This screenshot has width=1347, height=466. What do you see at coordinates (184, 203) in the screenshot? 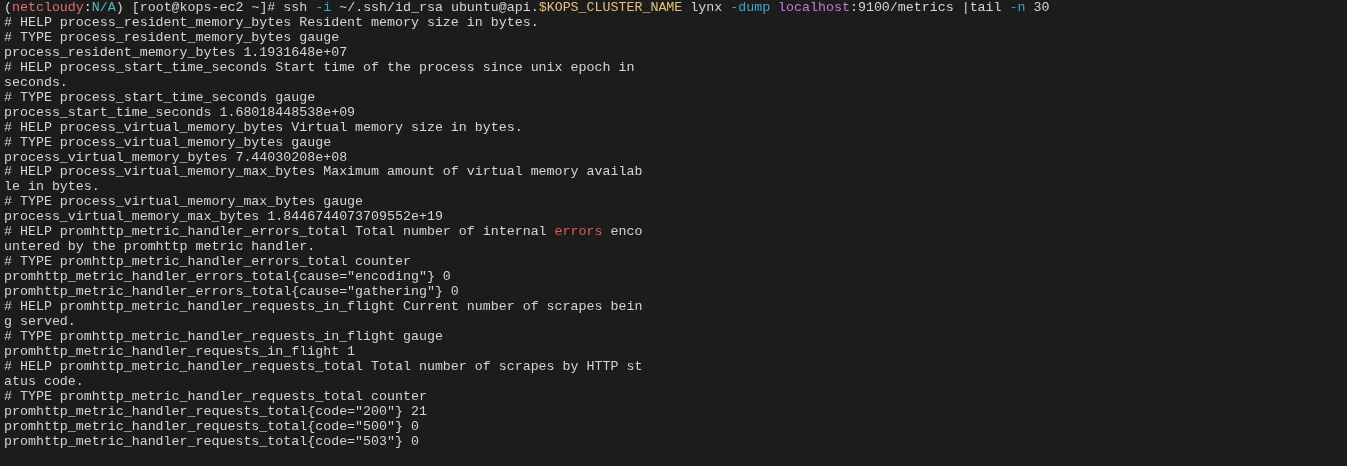
I see `terminal-line: # TYPE process_virtual_memory_max_bytes gauge` at bounding box center [184, 203].